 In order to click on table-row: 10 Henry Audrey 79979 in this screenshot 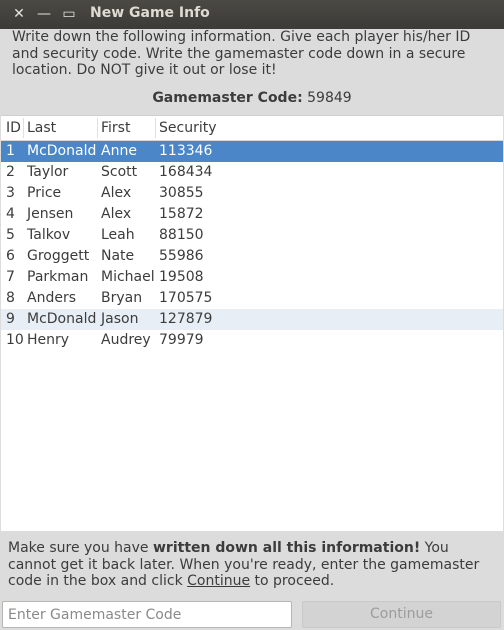, I will do `click(252, 340)`.